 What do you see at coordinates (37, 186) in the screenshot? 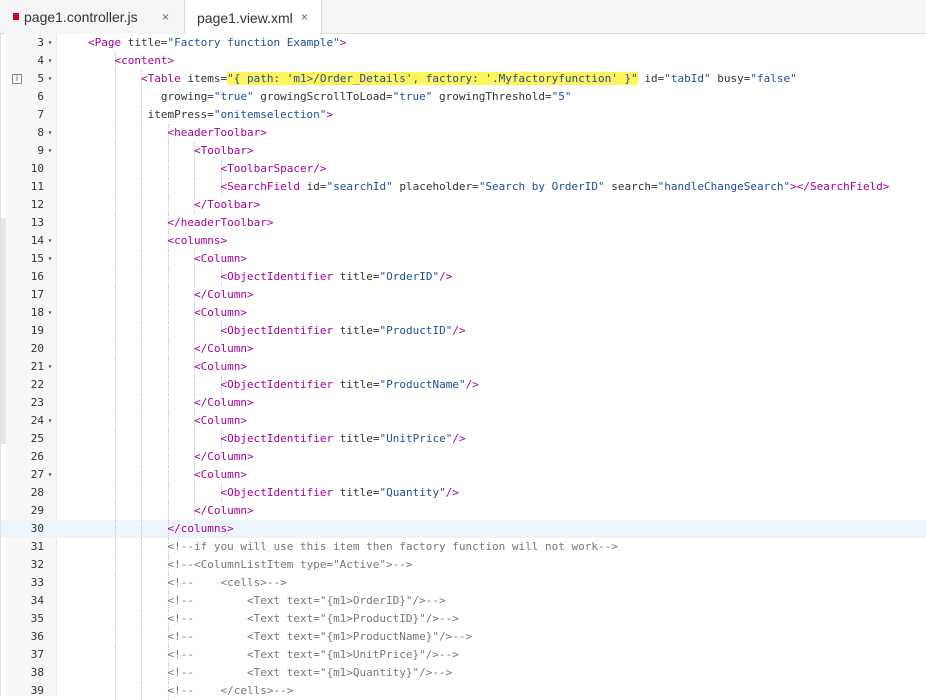
I see `line-number: 11` at bounding box center [37, 186].